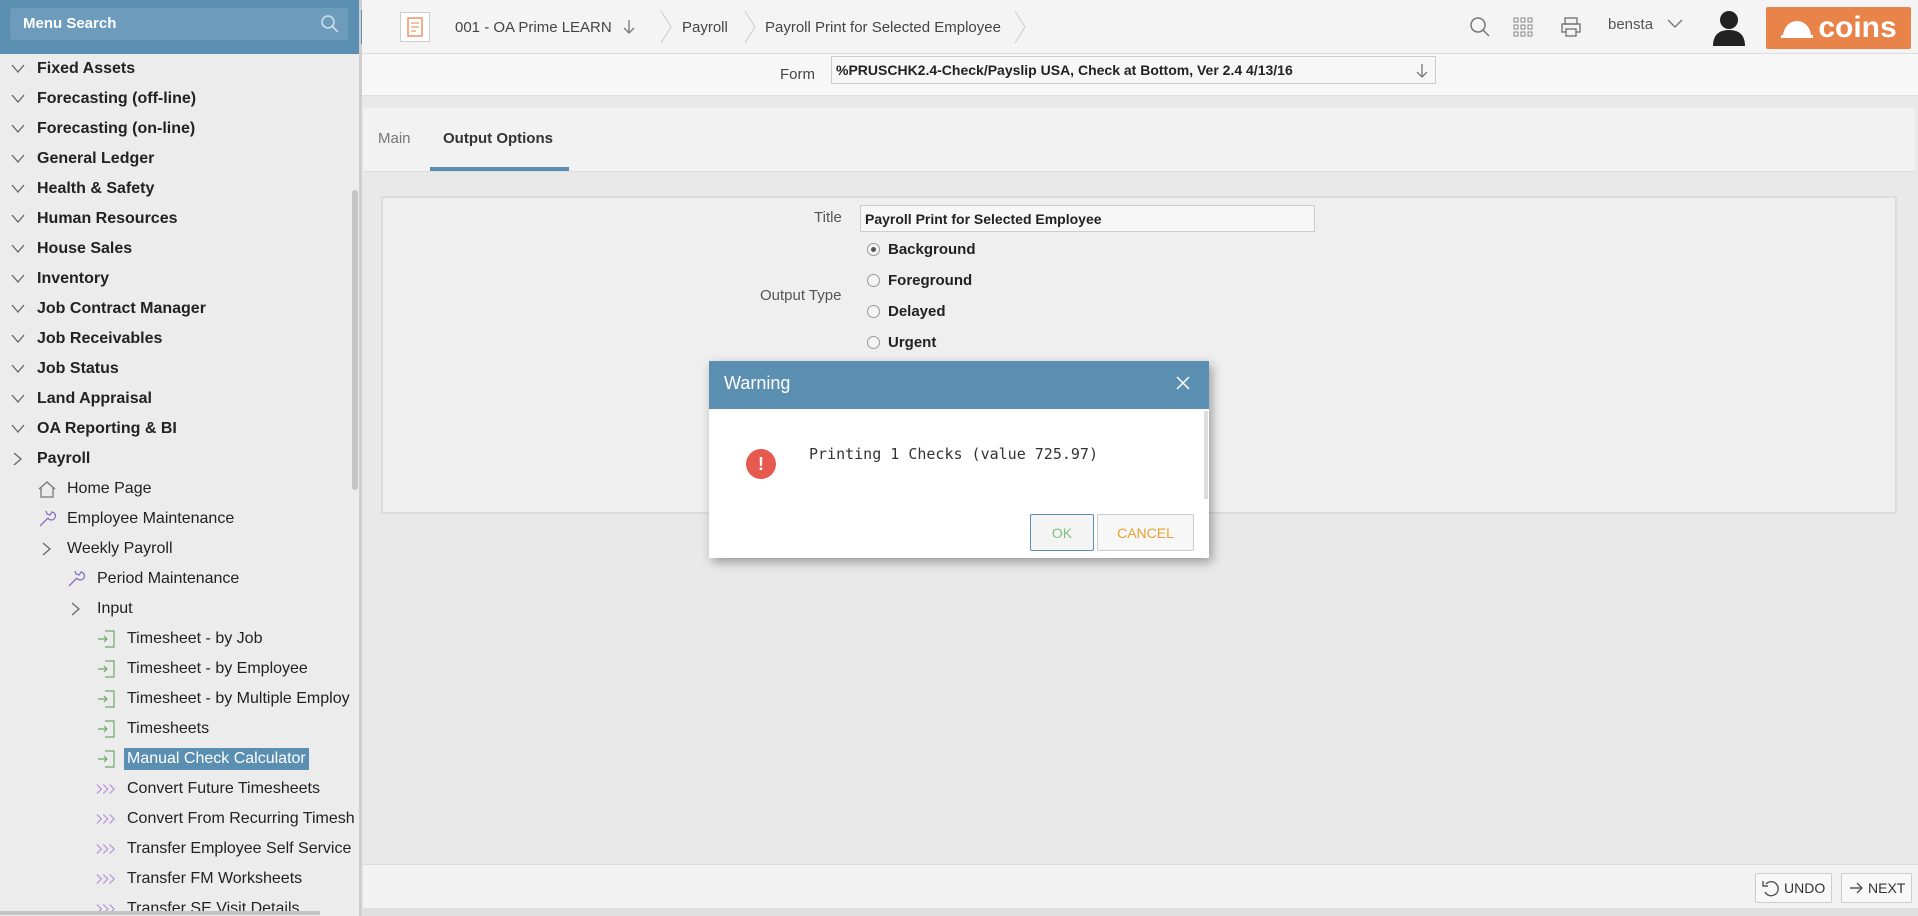 This screenshot has height=916, width=1918. I want to click on arrow-down-icon, so click(1422, 71).